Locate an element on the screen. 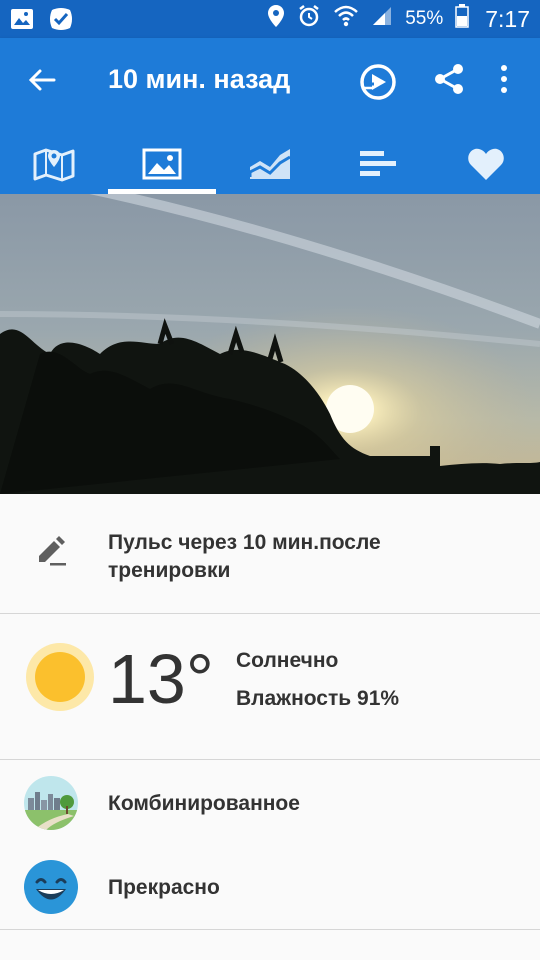  share-button is located at coordinates (450, 82).